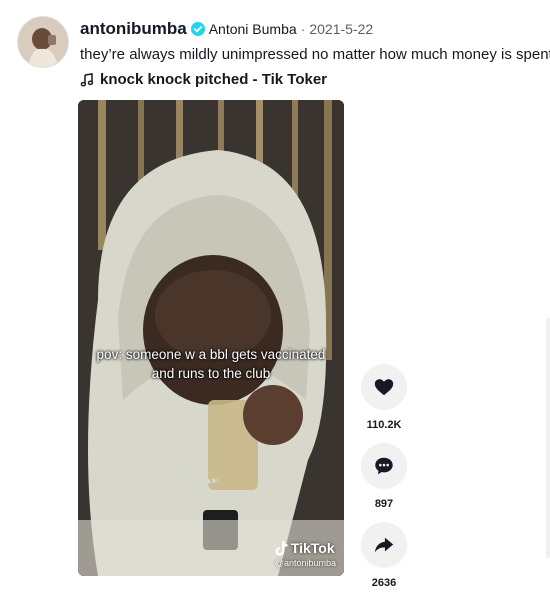  Describe the element at coordinates (214, 79) in the screenshot. I see `music-title: knock knock pitched - Tik Toker` at that location.